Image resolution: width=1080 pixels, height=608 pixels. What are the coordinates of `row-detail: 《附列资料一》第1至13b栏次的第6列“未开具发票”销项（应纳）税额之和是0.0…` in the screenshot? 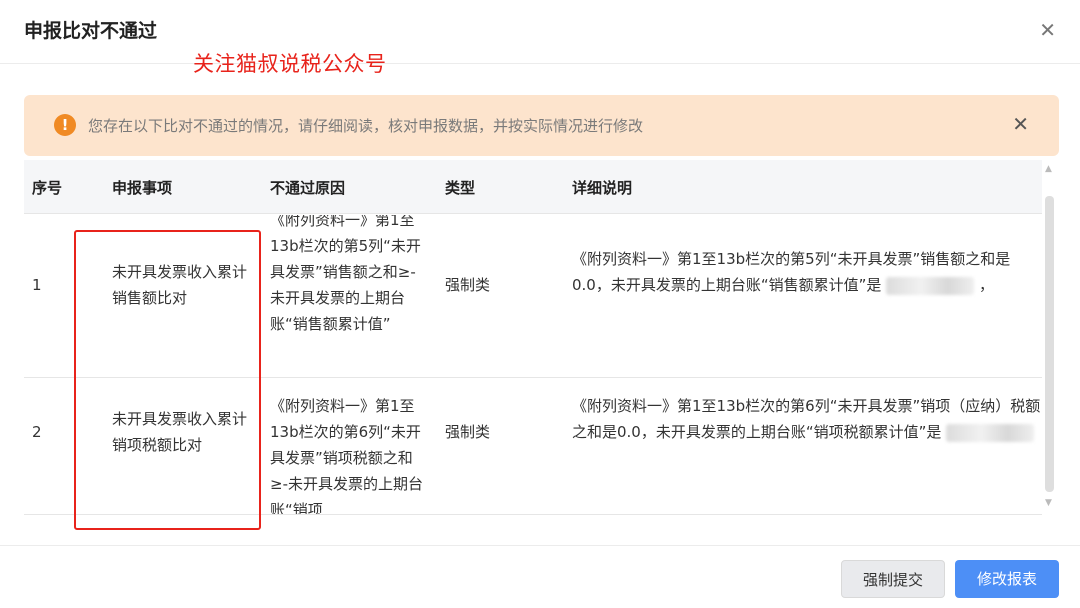 It's located at (807, 419).